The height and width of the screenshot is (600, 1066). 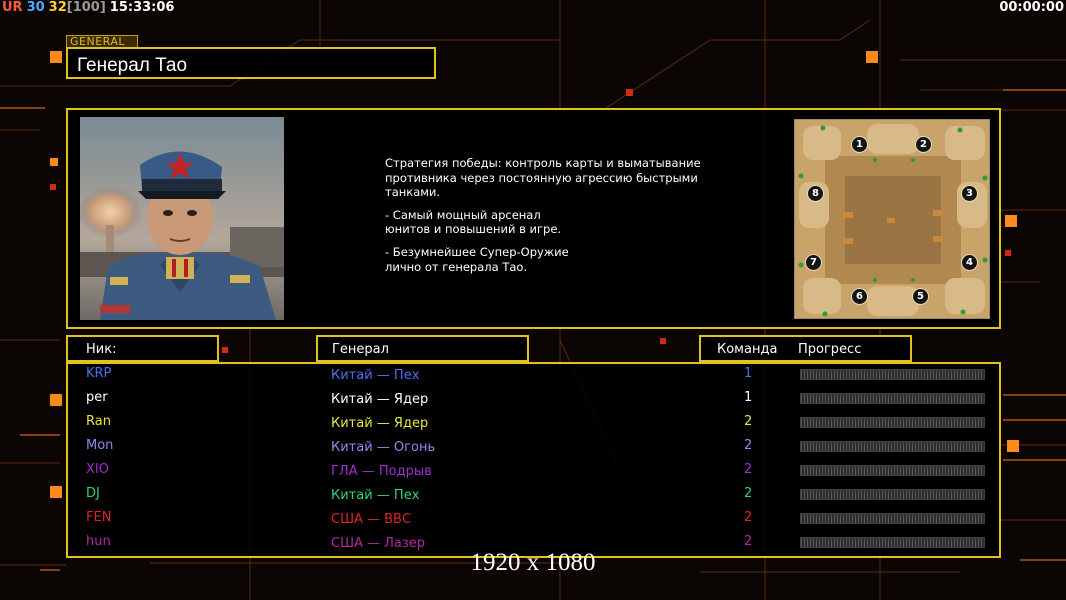 What do you see at coordinates (100, 445) in the screenshot?
I see `player-nick: Mon` at bounding box center [100, 445].